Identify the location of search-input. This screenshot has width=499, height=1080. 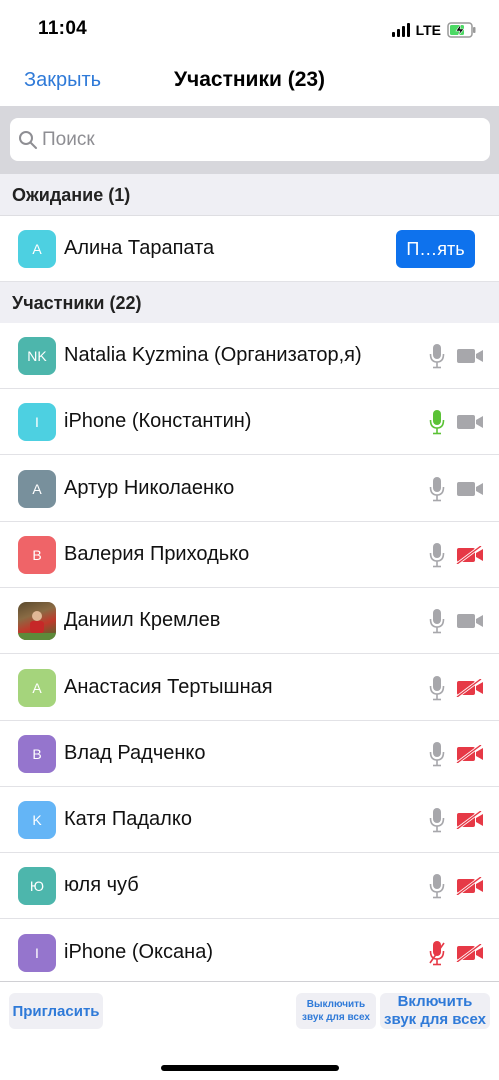
(252, 139).